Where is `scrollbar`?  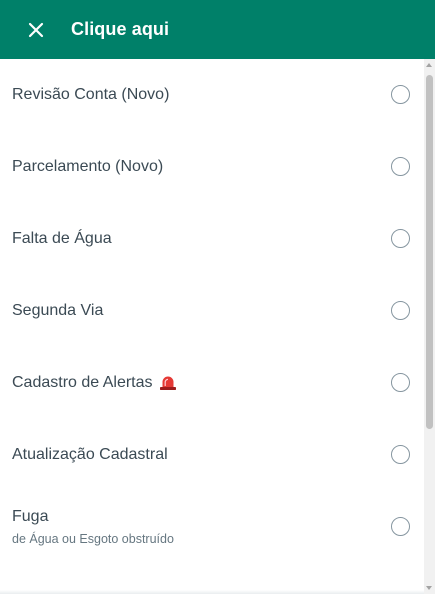
scrollbar is located at coordinates (429, 326).